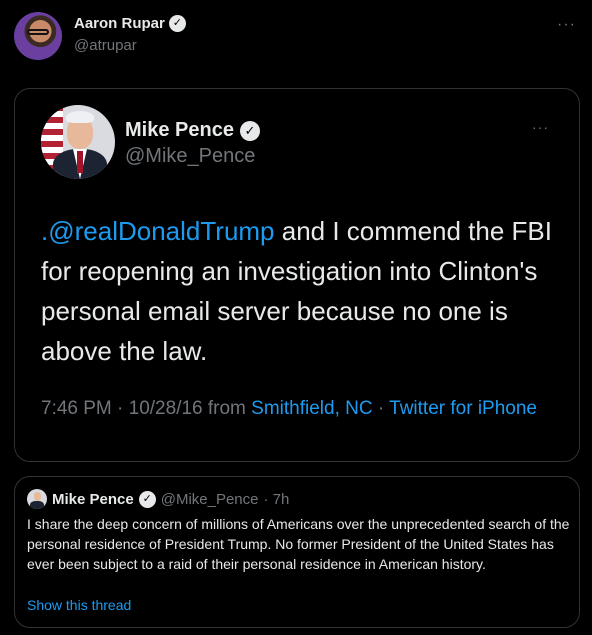 Image resolution: width=592 pixels, height=635 pixels. Describe the element at coordinates (105, 45) in the screenshot. I see `author-handle: @atrupar` at that location.